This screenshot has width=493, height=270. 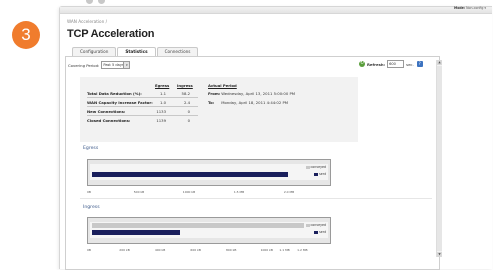 What do you see at coordinates (195, 250) in the screenshot?
I see `x-tick-label: 600 kB` at bounding box center [195, 250].